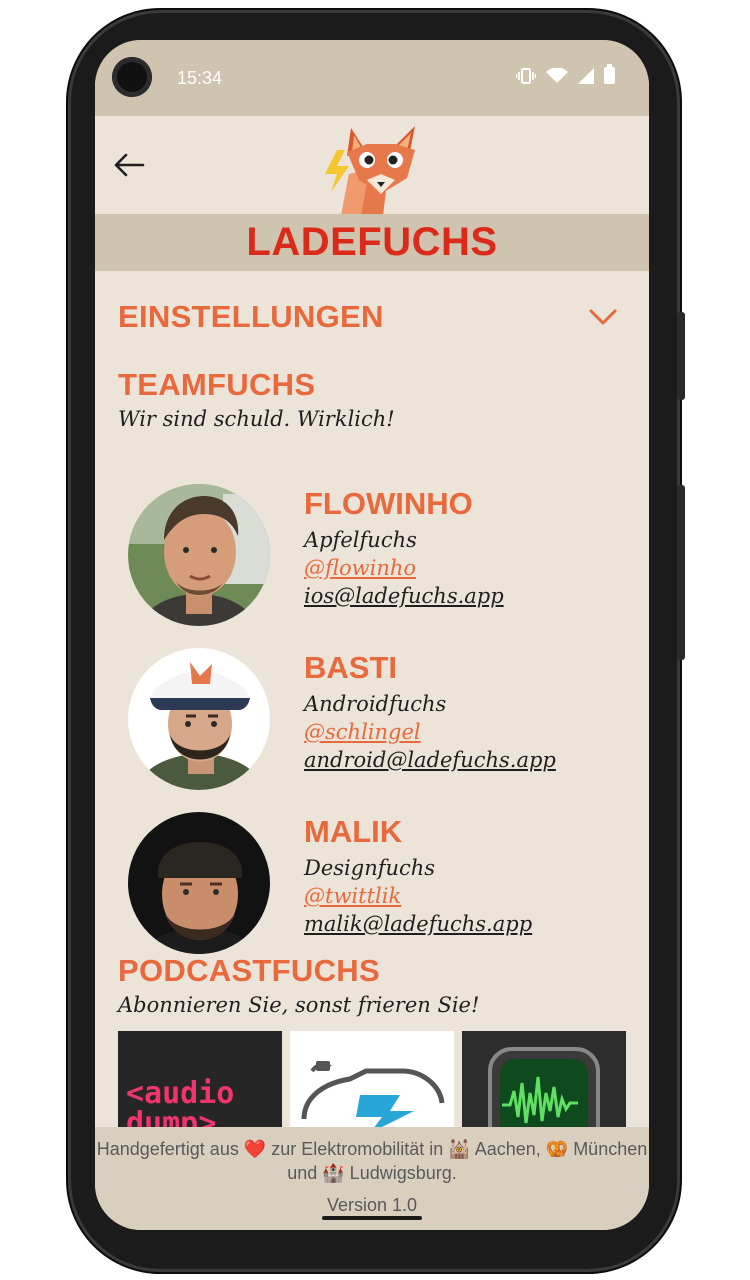 This screenshot has width=750, height=1280. Describe the element at coordinates (418, 924) in the screenshot. I see `member-email-link: malik@ladefuchs.app` at that location.